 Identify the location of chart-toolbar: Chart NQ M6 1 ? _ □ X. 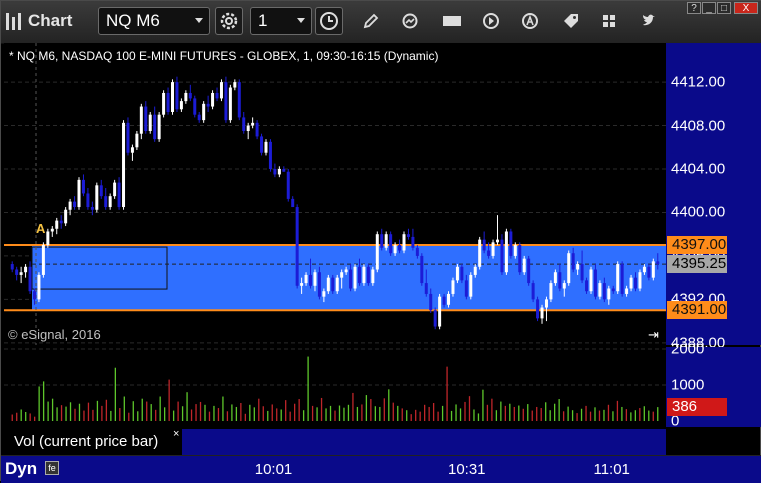
(381, 22).